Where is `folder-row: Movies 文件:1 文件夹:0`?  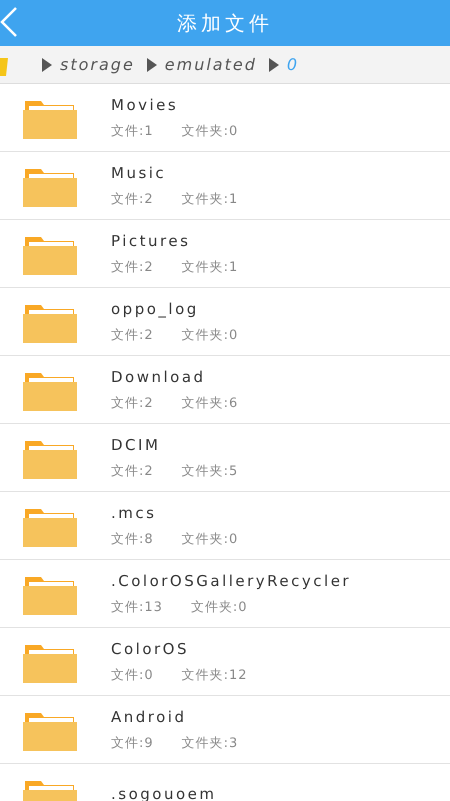 folder-row: Movies 文件:1 文件夹:0 is located at coordinates (225, 118).